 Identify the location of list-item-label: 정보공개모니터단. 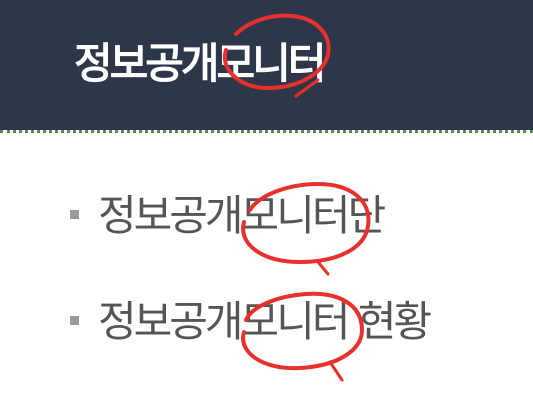
(242, 215).